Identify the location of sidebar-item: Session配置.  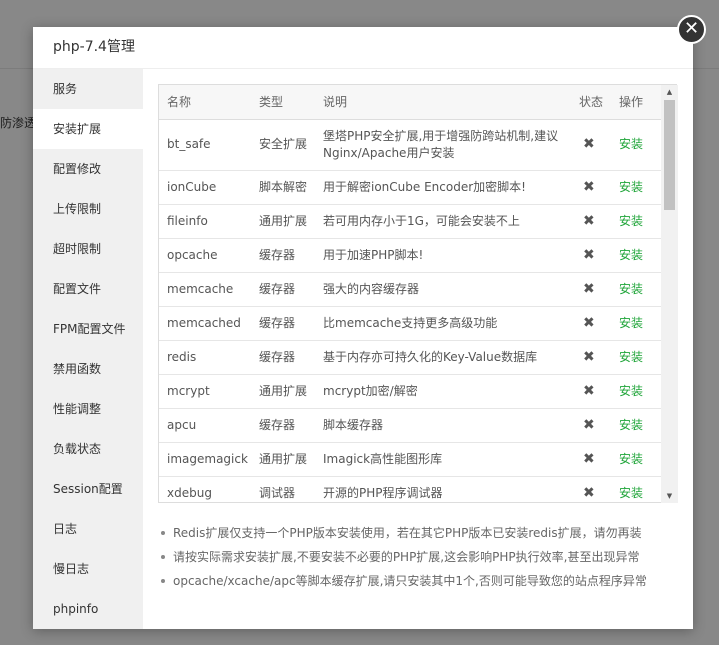
(88, 489).